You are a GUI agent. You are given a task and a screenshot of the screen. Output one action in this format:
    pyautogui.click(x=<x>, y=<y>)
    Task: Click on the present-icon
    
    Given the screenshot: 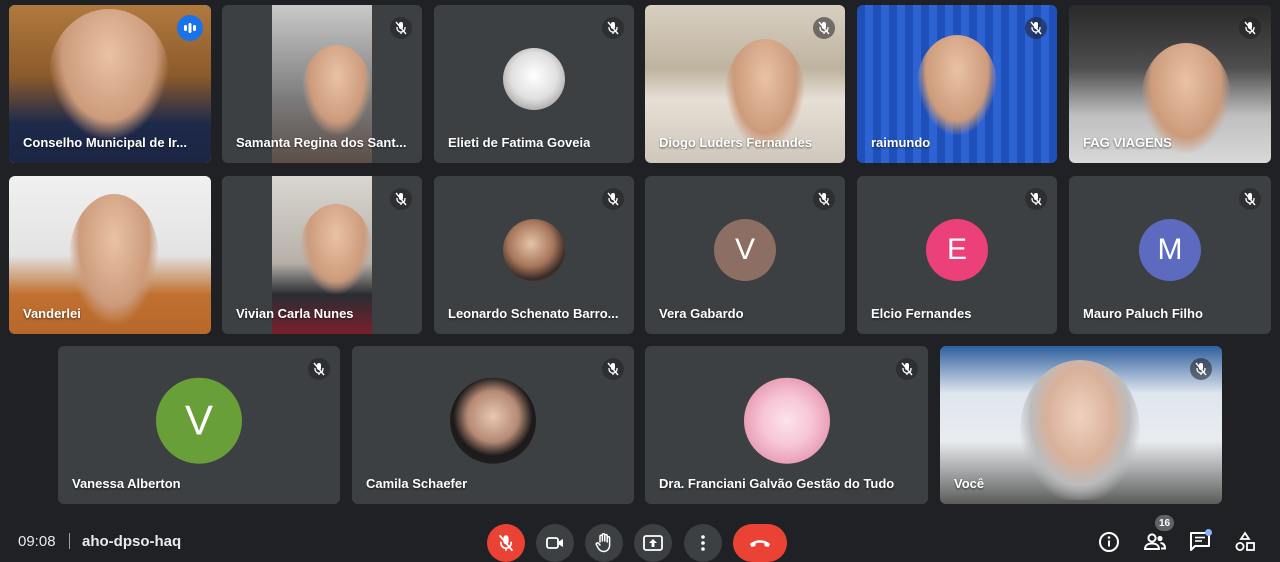 What is the action you would take?
    pyautogui.click(x=653, y=543)
    